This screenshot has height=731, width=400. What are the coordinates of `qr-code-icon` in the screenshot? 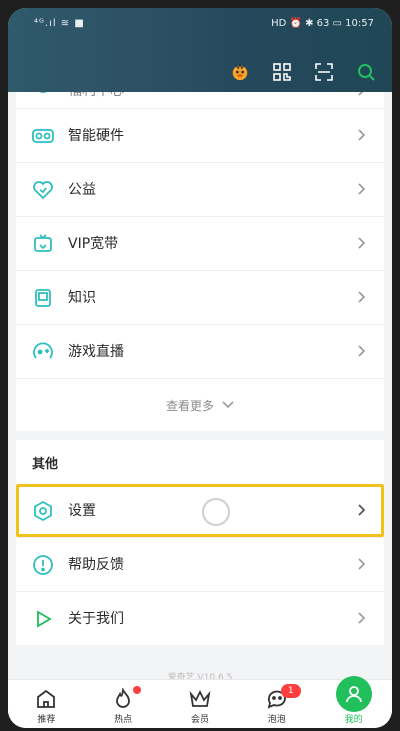 It's located at (282, 72).